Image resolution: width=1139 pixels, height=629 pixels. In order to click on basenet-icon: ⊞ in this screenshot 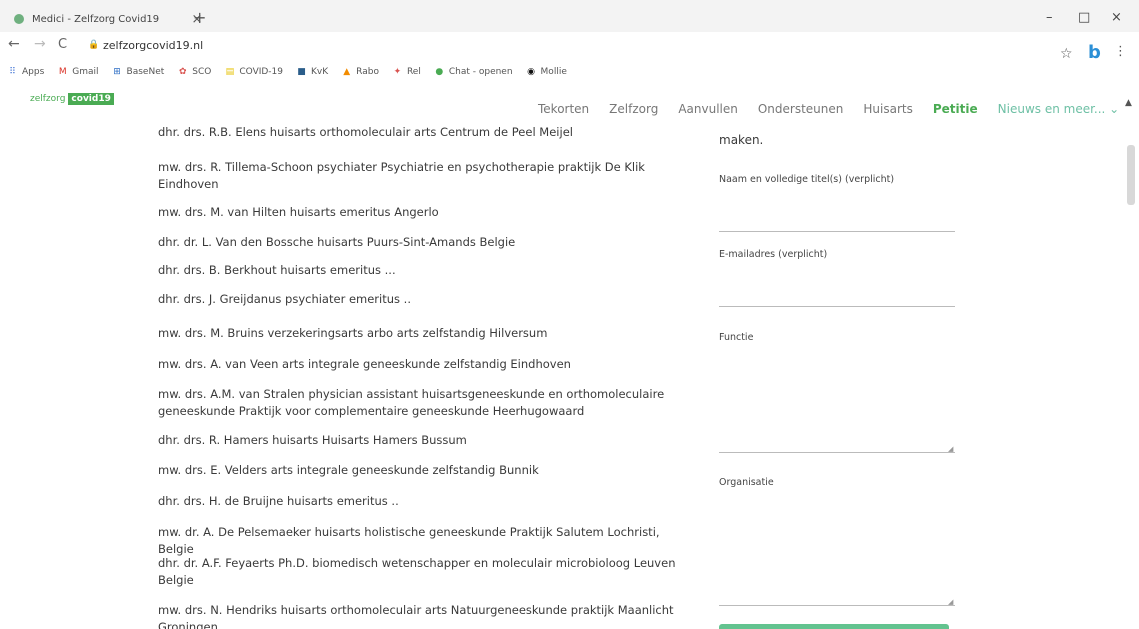, I will do `click(117, 71)`.